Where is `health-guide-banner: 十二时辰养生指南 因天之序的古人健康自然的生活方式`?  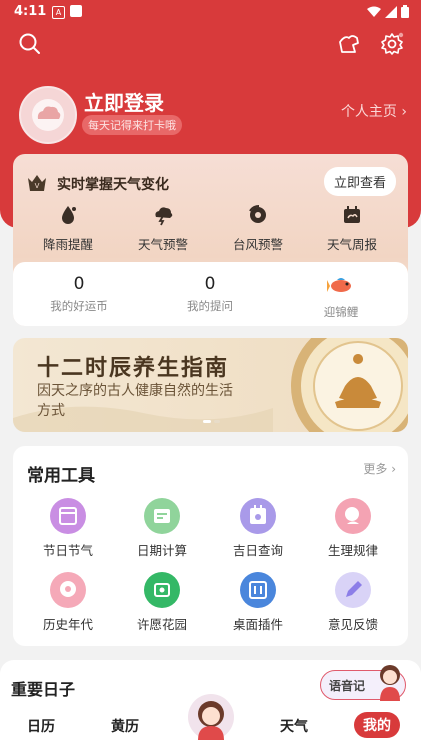 health-guide-banner: 十二时辰养生指南 因天之序的古人健康自然的生活方式 is located at coordinates (210, 385).